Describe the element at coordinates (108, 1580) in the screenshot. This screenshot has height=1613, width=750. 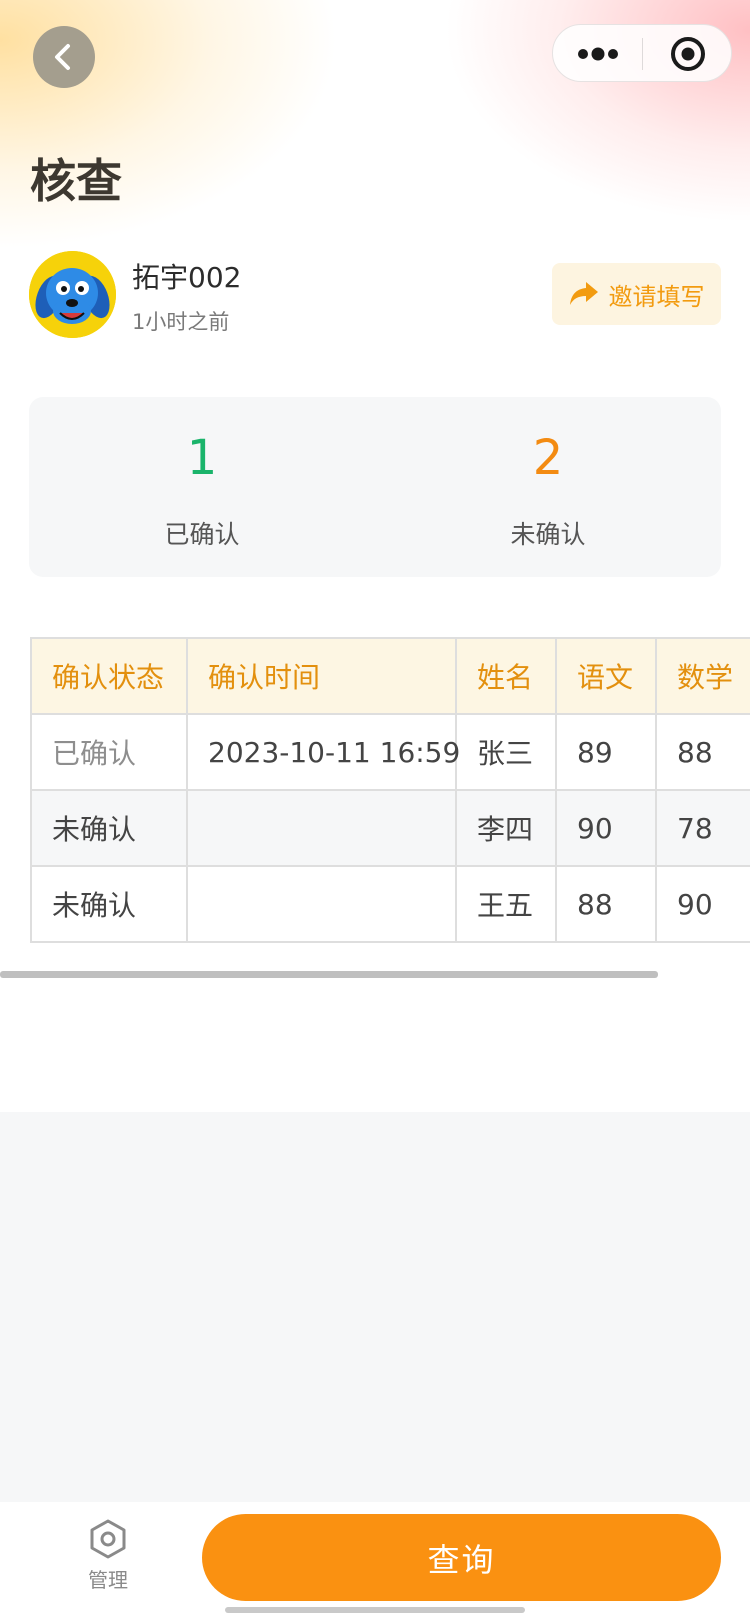
I see `manage-label: 管理` at that location.